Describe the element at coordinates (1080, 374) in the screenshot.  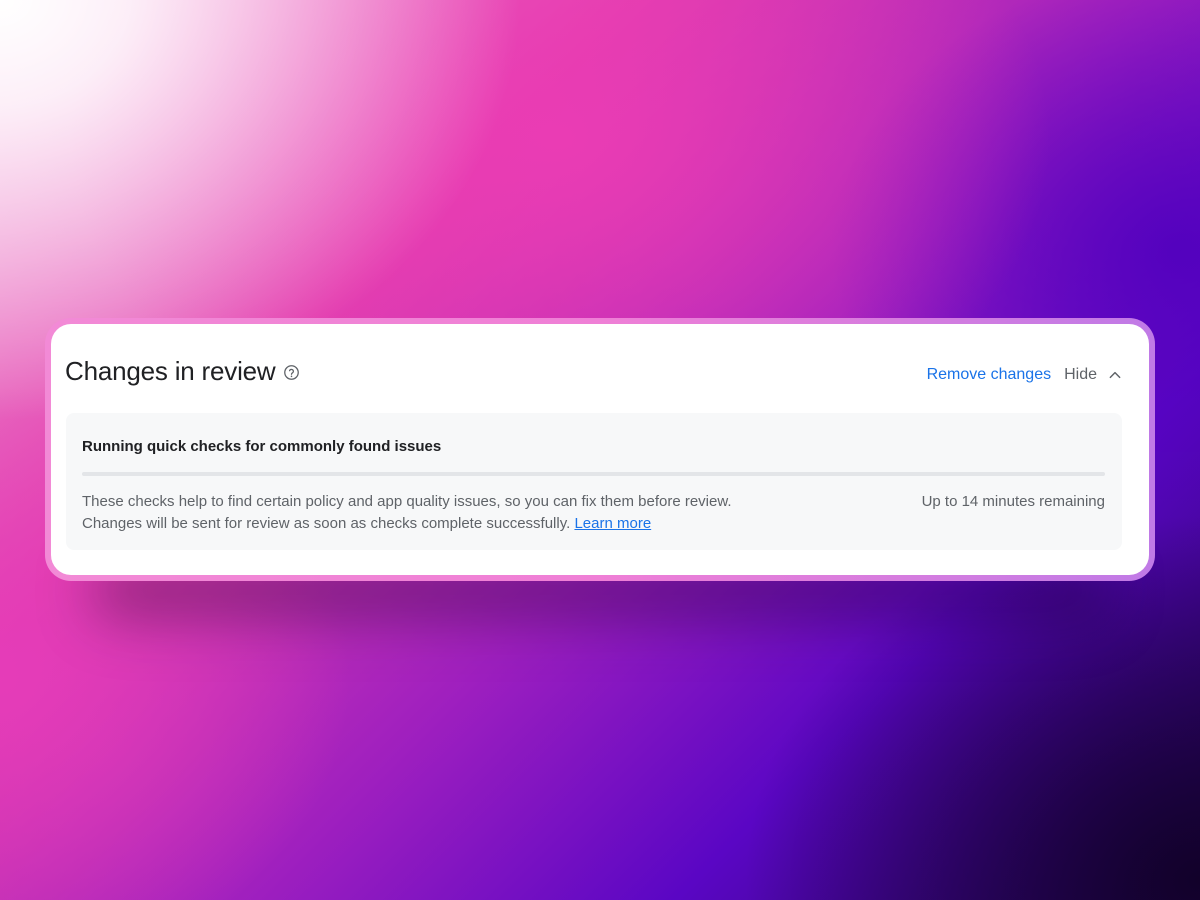
I see `hide-button-label: Hide` at that location.